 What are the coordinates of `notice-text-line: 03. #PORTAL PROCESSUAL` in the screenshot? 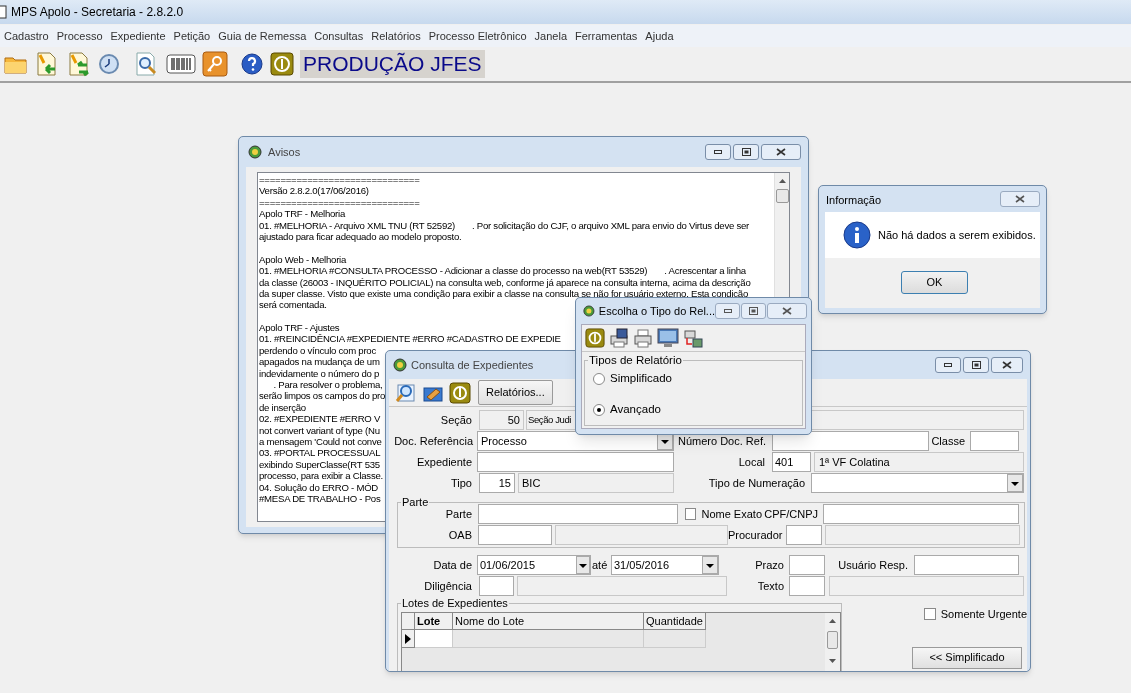 It's located at (320, 453).